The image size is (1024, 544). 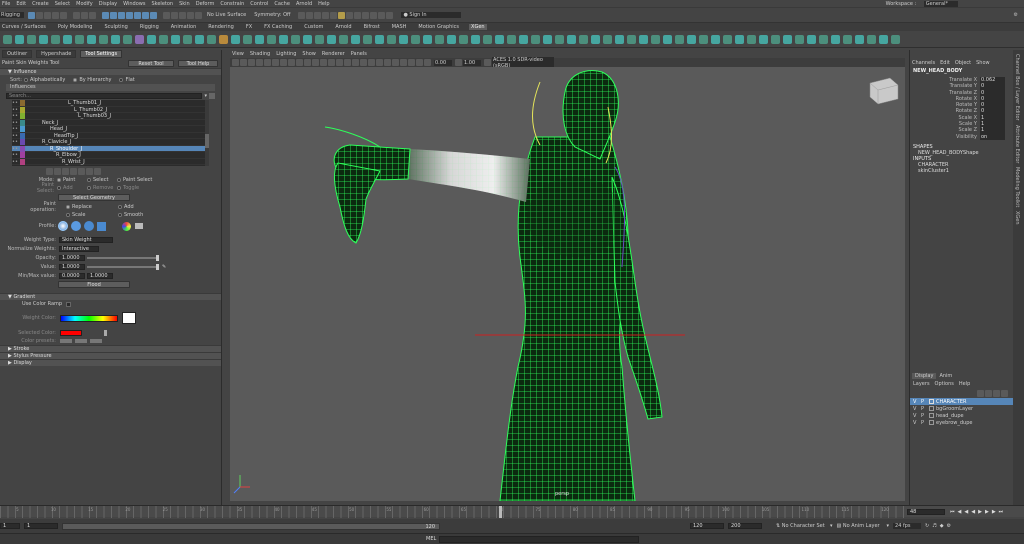 What do you see at coordinates (69, 304) in the screenshot?
I see `use-color-ramp-checkbox` at bounding box center [69, 304].